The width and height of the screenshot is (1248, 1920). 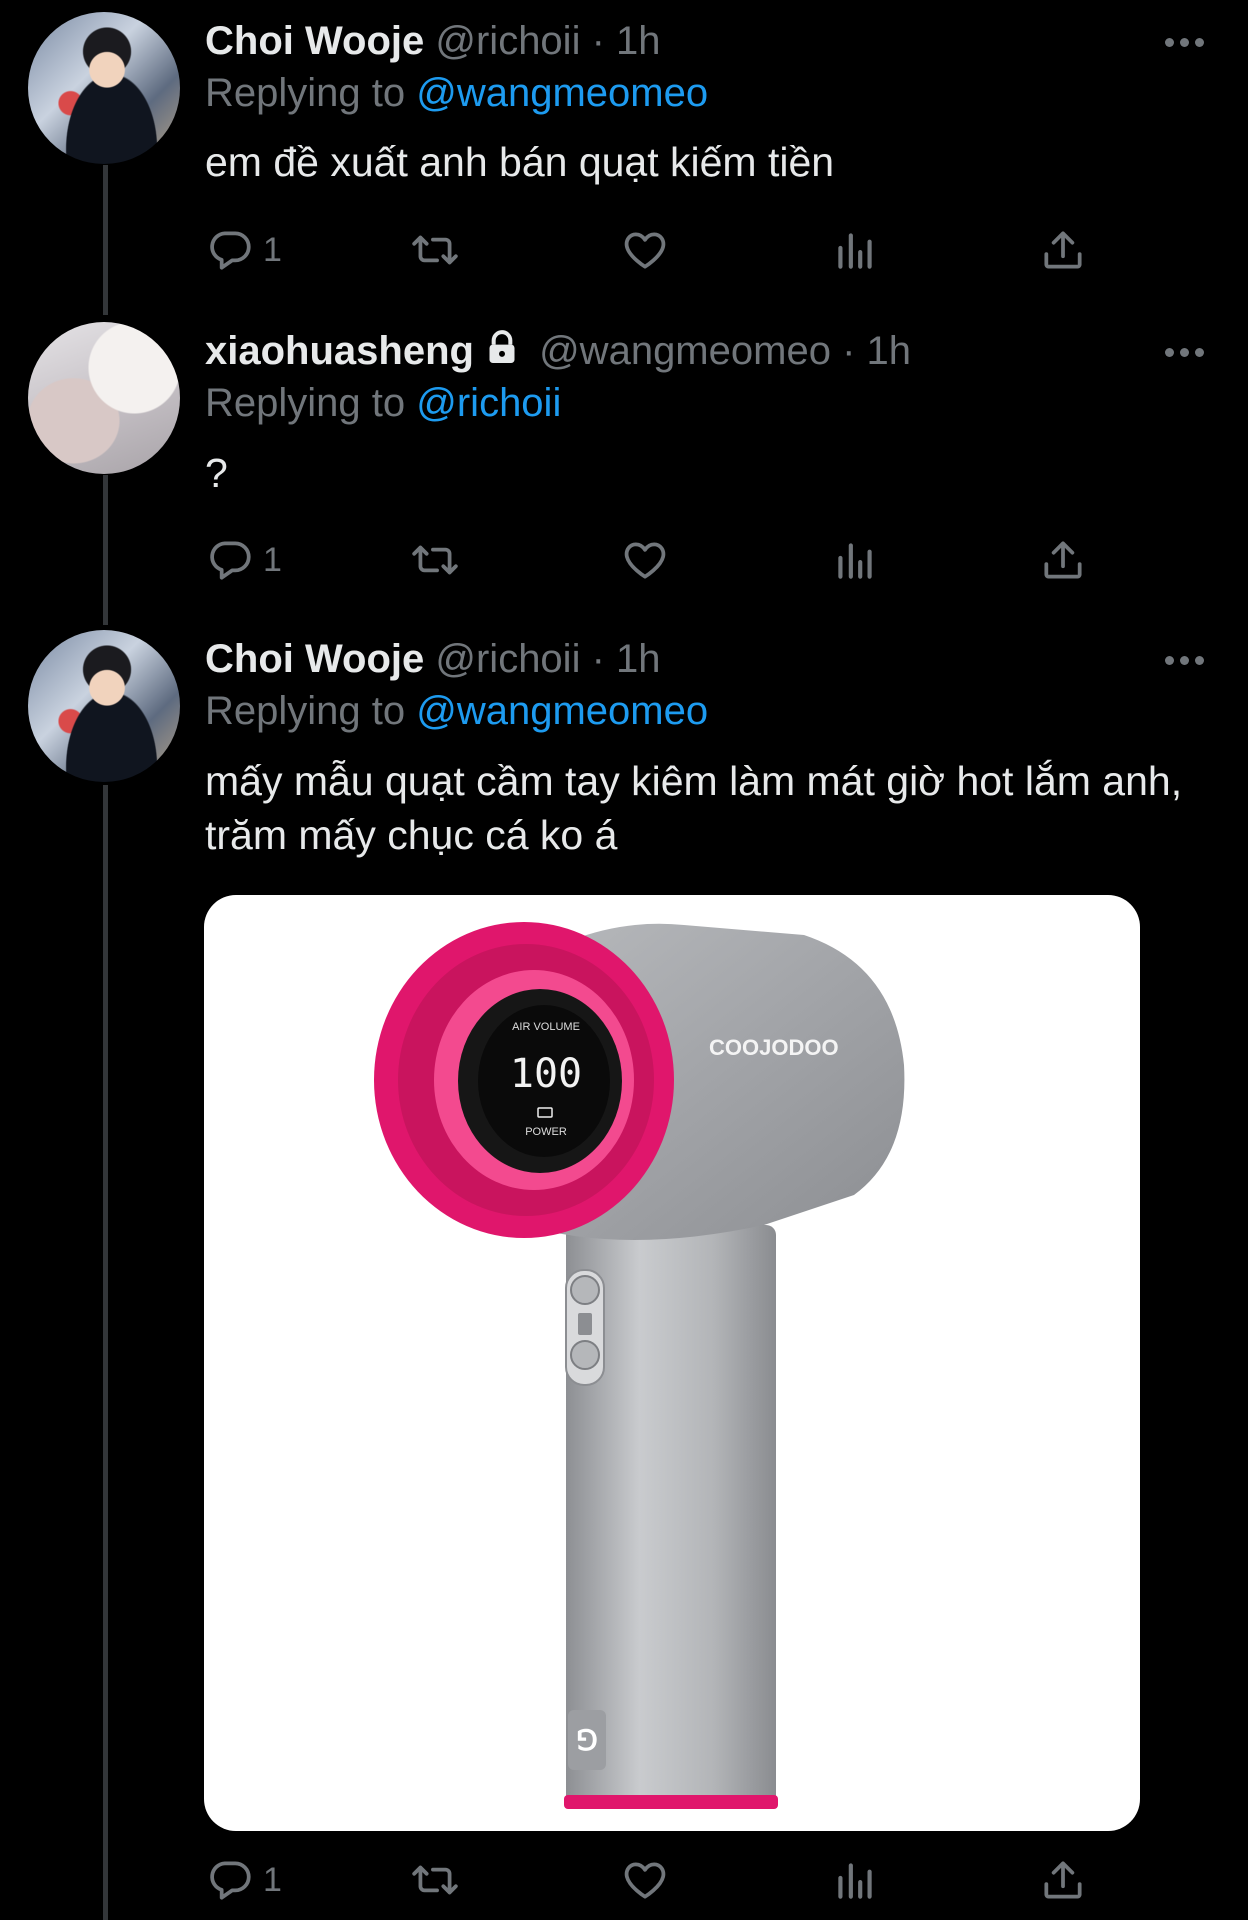 I want to click on display-name: xiaohuasheng, so click(x=339, y=351).